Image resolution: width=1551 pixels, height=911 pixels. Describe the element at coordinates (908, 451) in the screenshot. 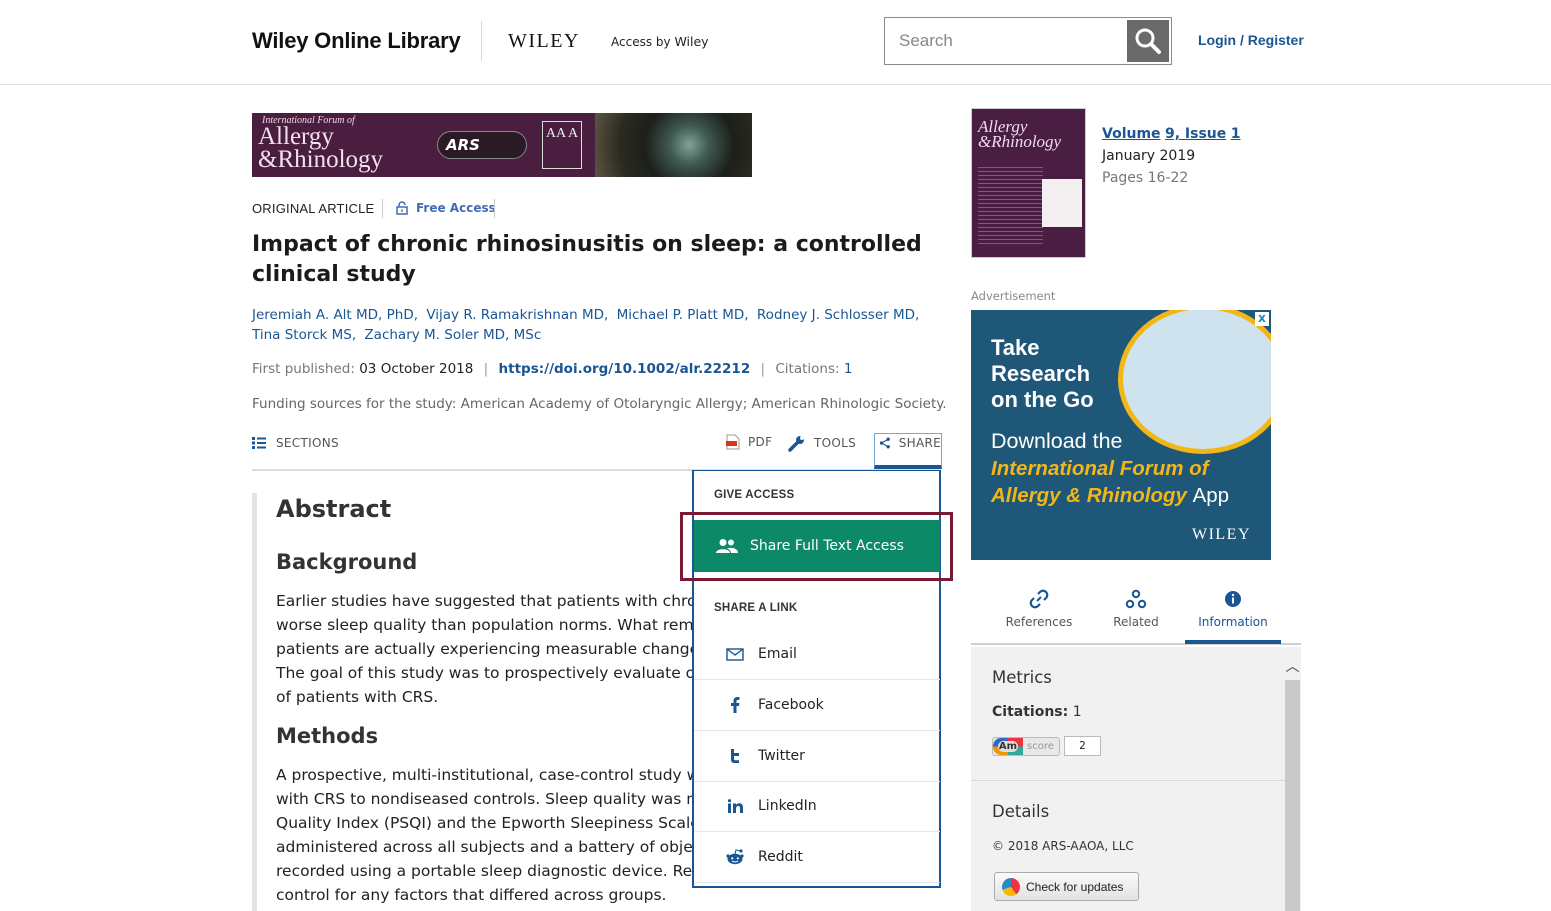

I see `share-button: SHARE` at that location.